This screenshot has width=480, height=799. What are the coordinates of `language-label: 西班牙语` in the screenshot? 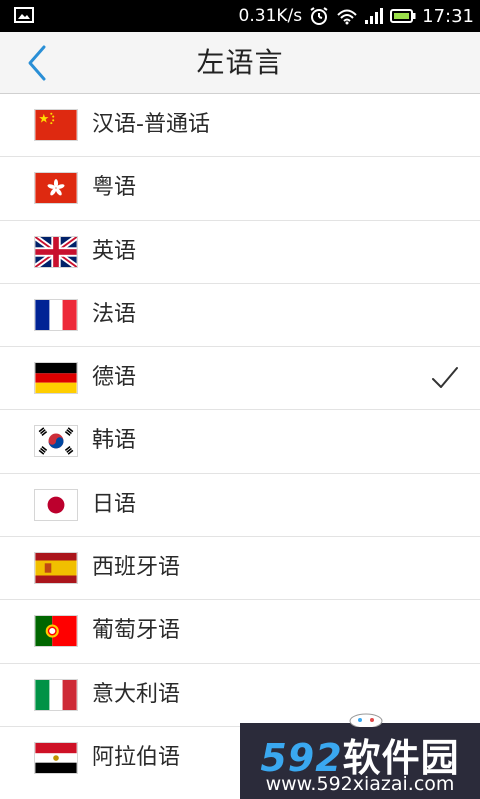 It's located at (136, 568).